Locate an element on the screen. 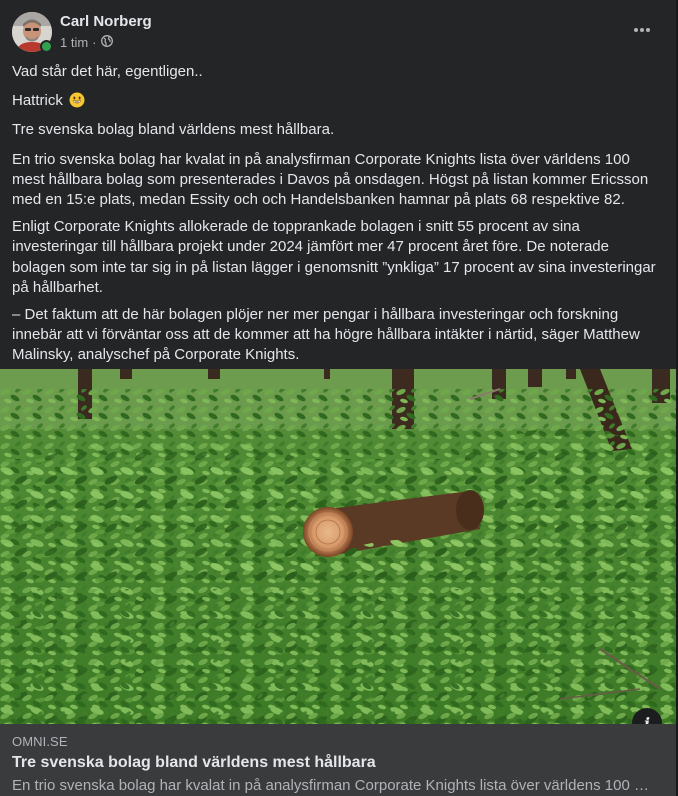  author-name: Carl Norberg is located at coordinates (106, 21).